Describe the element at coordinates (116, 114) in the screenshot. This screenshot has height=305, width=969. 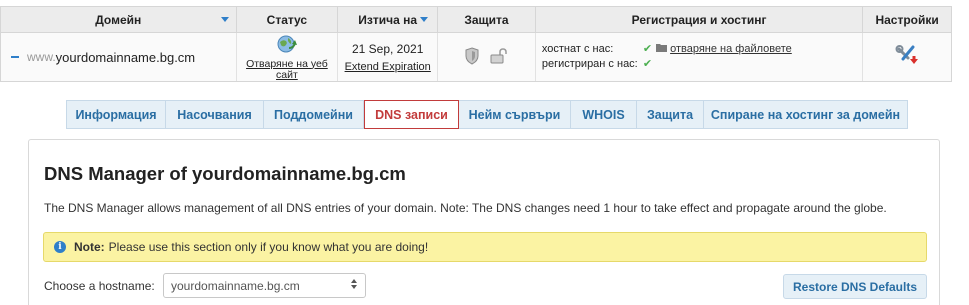
I see `tab-info: Информация` at that location.